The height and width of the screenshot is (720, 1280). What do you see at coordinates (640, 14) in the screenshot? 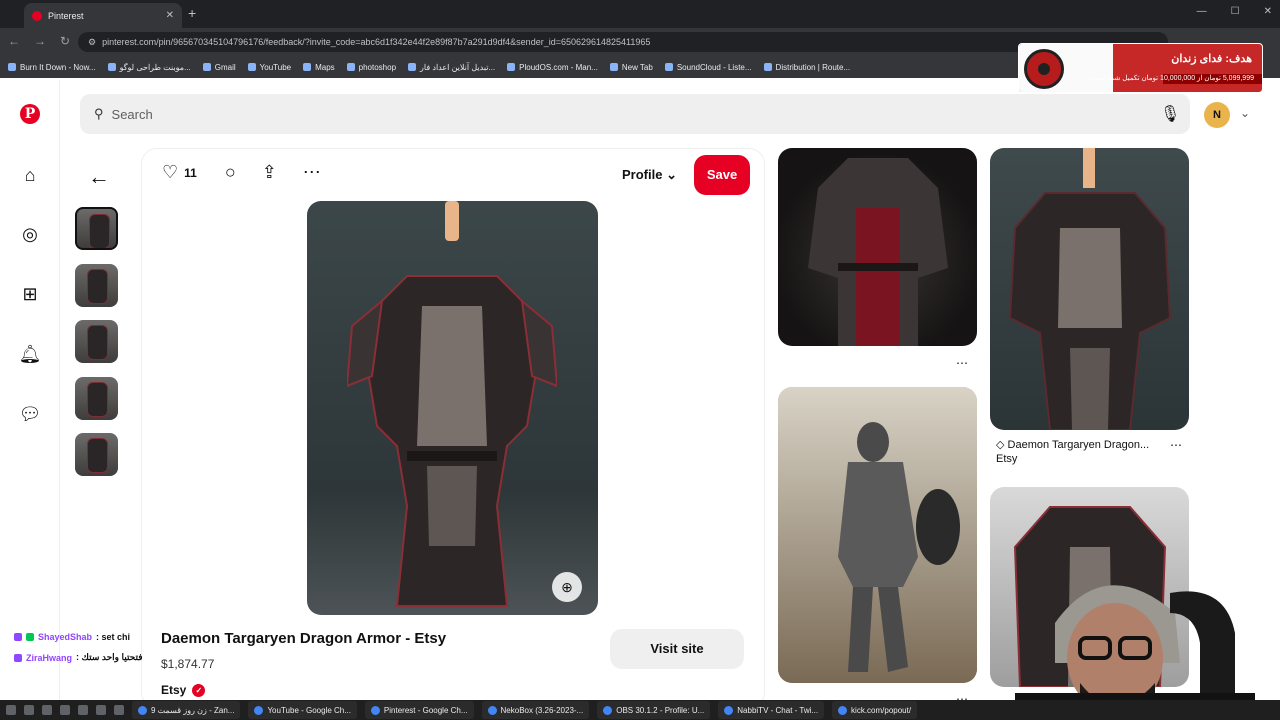
I see `browser-tabbar: Pinterest ✕ + — ☐ ✕` at bounding box center [640, 14].